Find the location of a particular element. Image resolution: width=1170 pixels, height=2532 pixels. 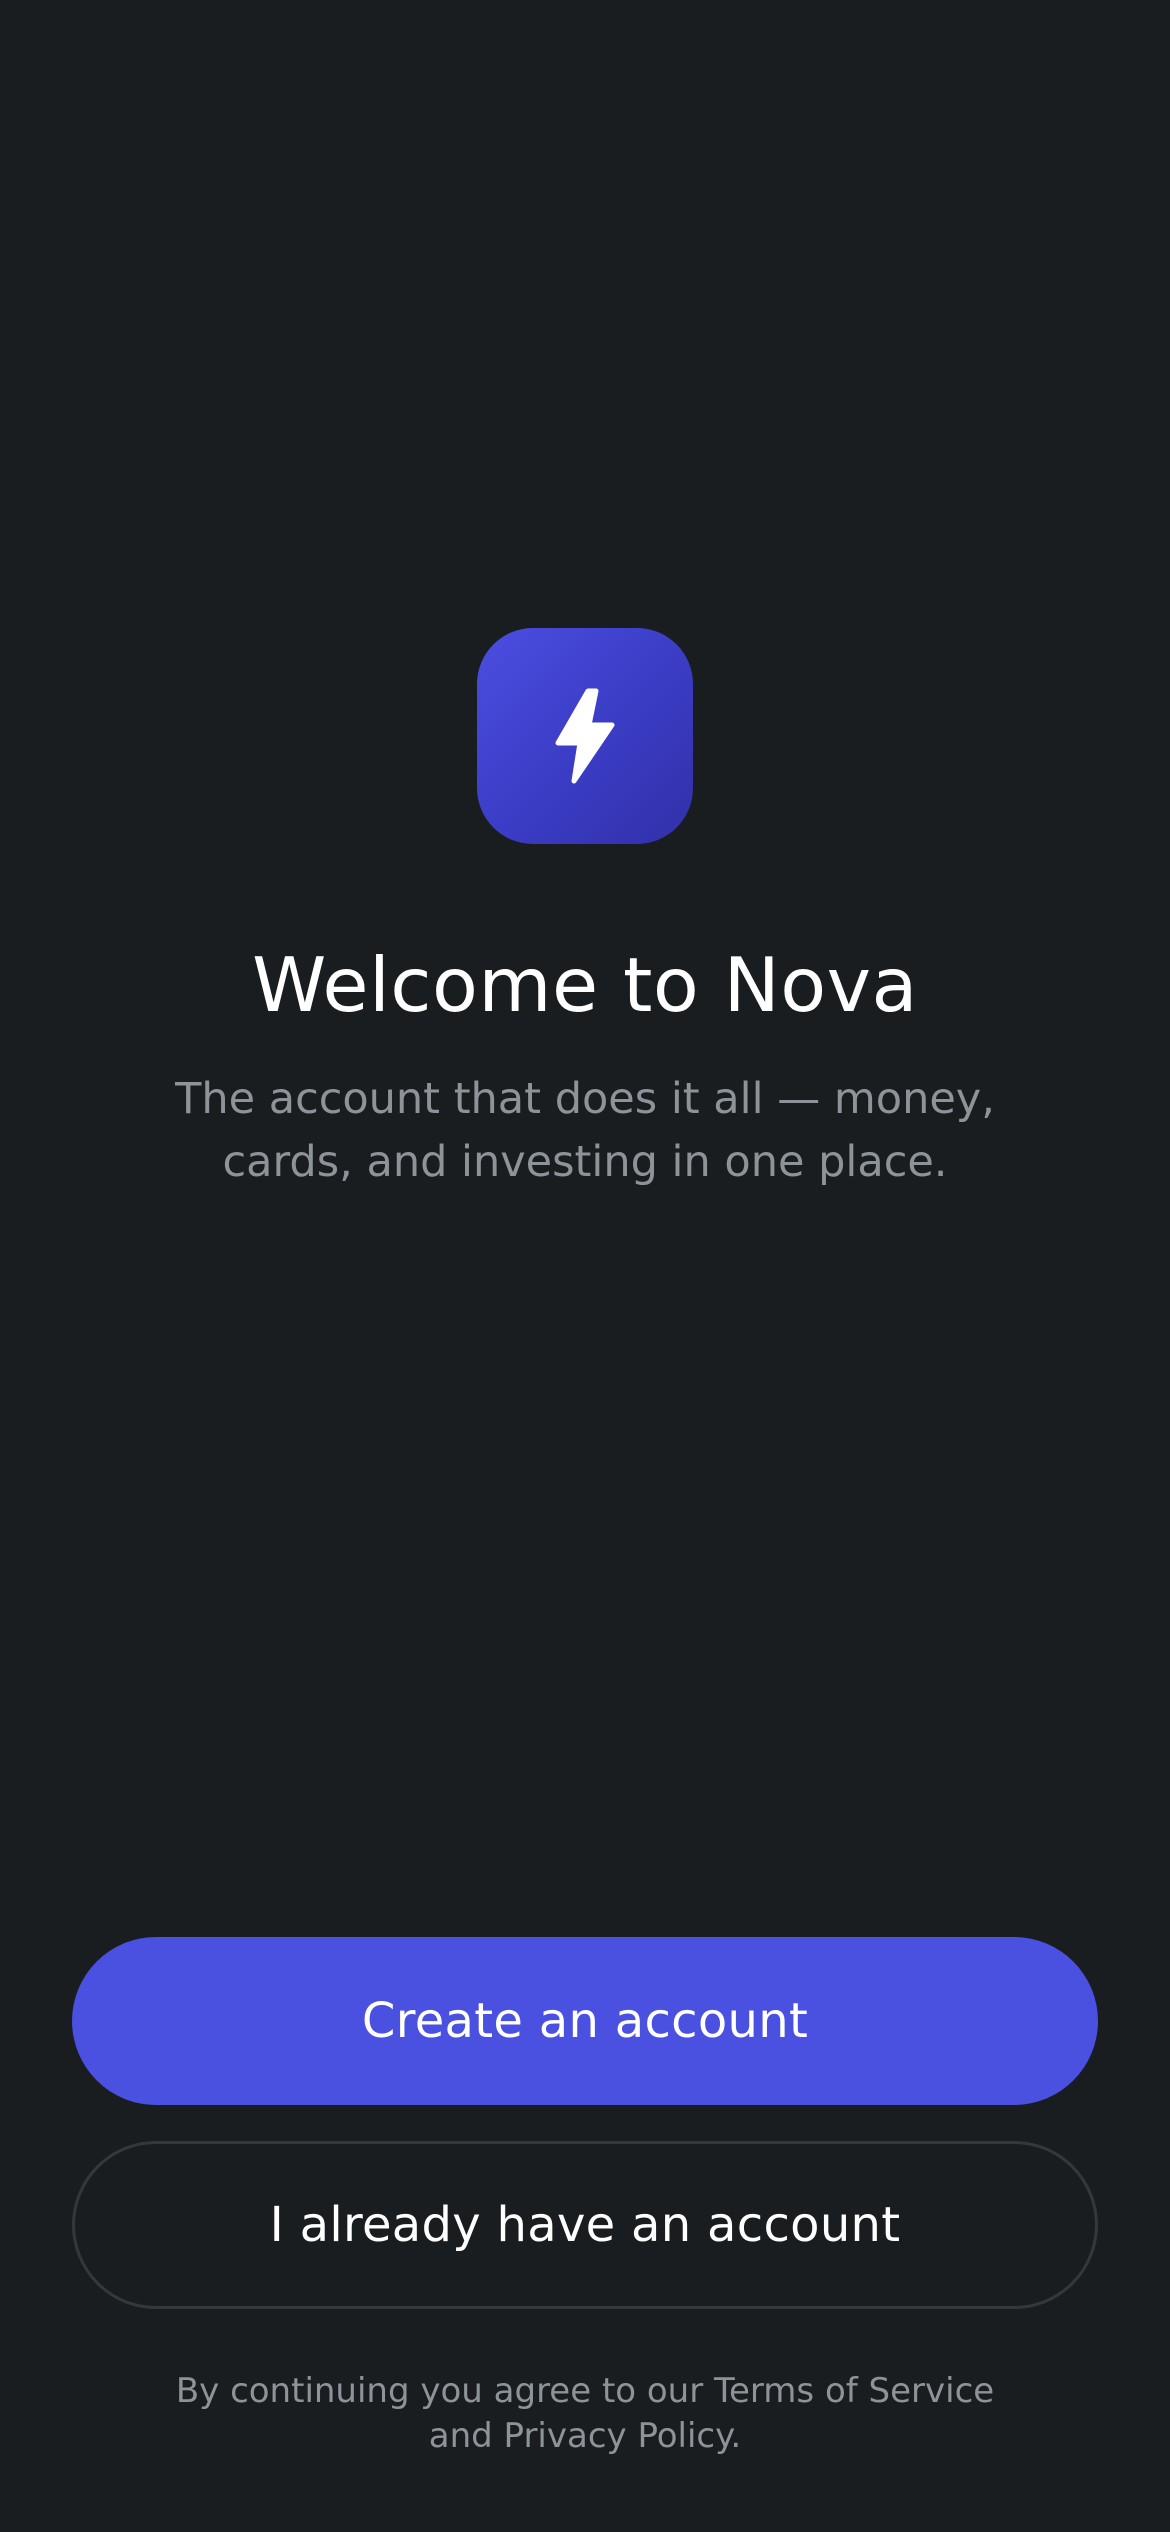

create-account-label: Create an account is located at coordinates (585, 2021).